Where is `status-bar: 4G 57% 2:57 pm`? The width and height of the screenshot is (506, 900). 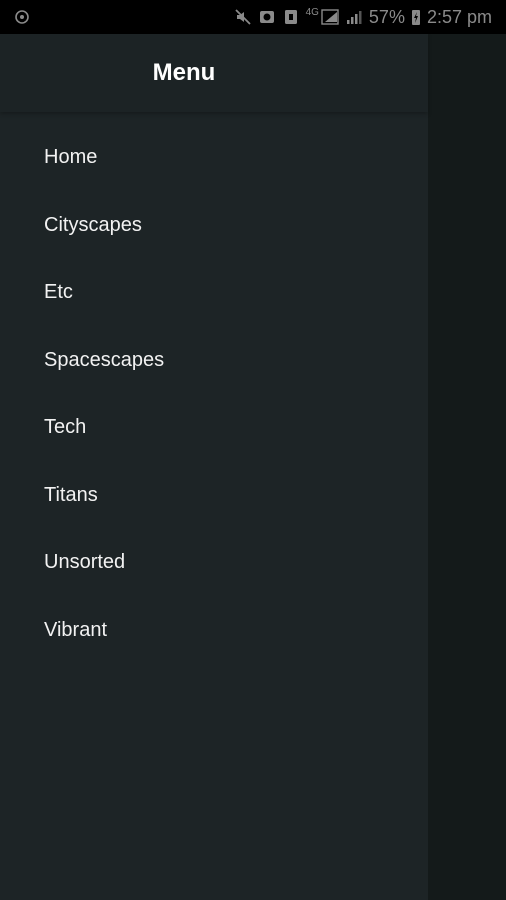 status-bar: 4G 57% 2:57 pm is located at coordinates (253, 17).